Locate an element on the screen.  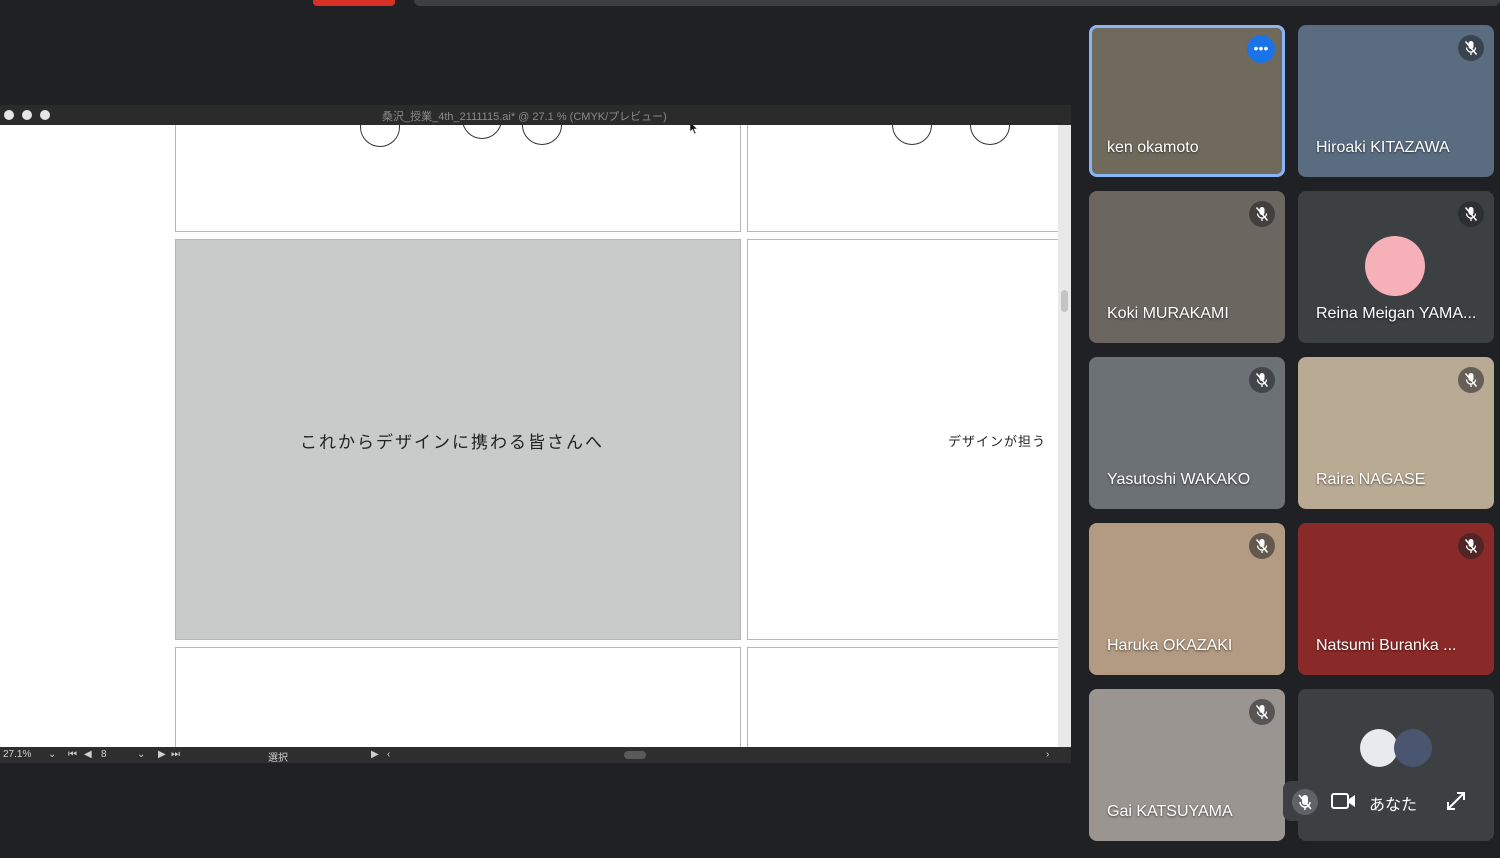
current-tool-label: 選択 is located at coordinates (278, 758).